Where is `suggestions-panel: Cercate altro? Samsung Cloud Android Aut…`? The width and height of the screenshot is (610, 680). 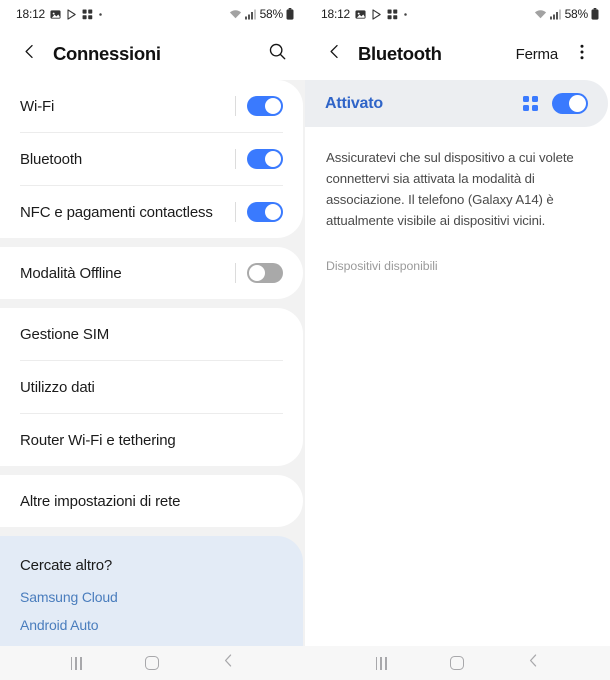 suggestions-panel: Cercate altro? Samsung Cloud Android Aut… is located at coordinates (151, 591).